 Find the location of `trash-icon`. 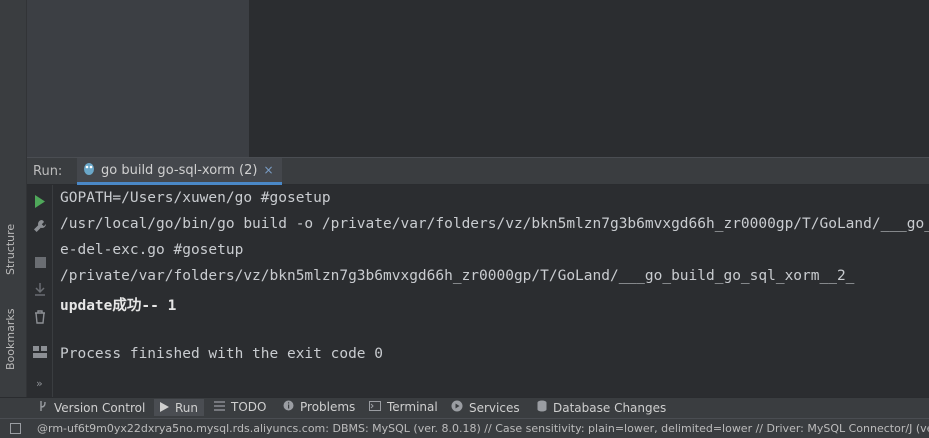

trash-icon is located at coordinates (40, 318).